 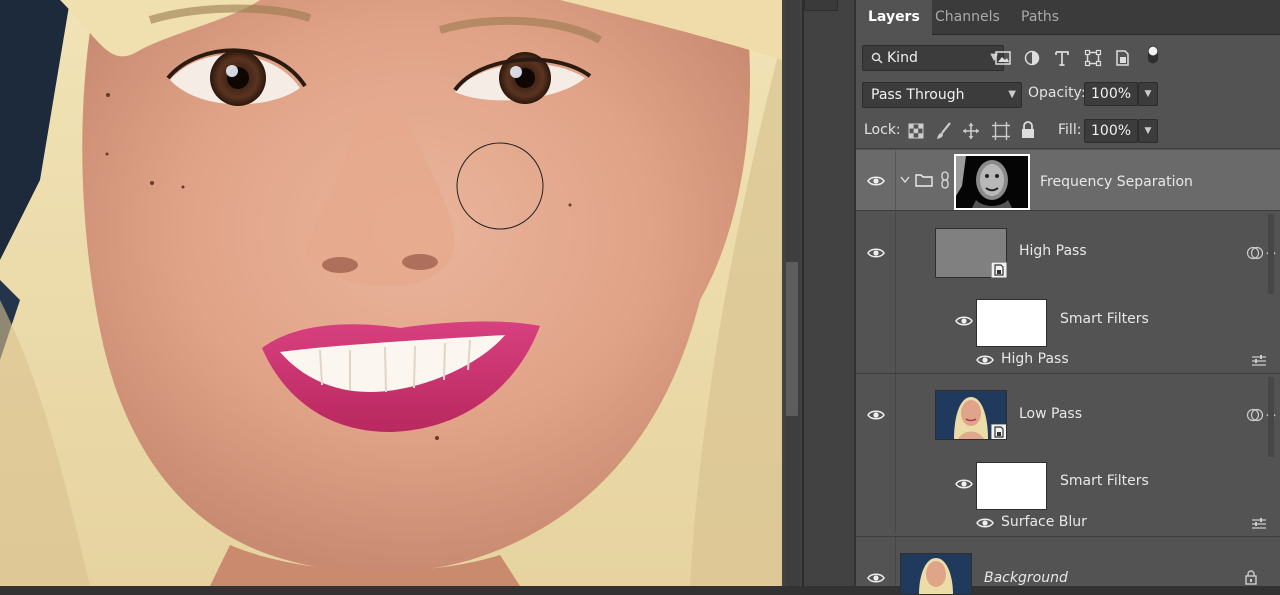 What do you see at coordinates (1153, 54) in the screenshot?
I see `filter-toggle-icon` at bounding box center [1153, 54].